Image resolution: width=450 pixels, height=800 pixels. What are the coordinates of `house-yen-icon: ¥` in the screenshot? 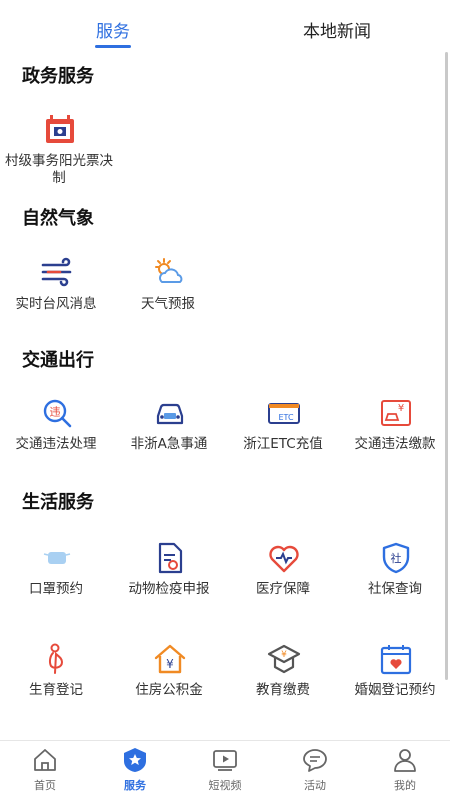 It's located at (170, 659).